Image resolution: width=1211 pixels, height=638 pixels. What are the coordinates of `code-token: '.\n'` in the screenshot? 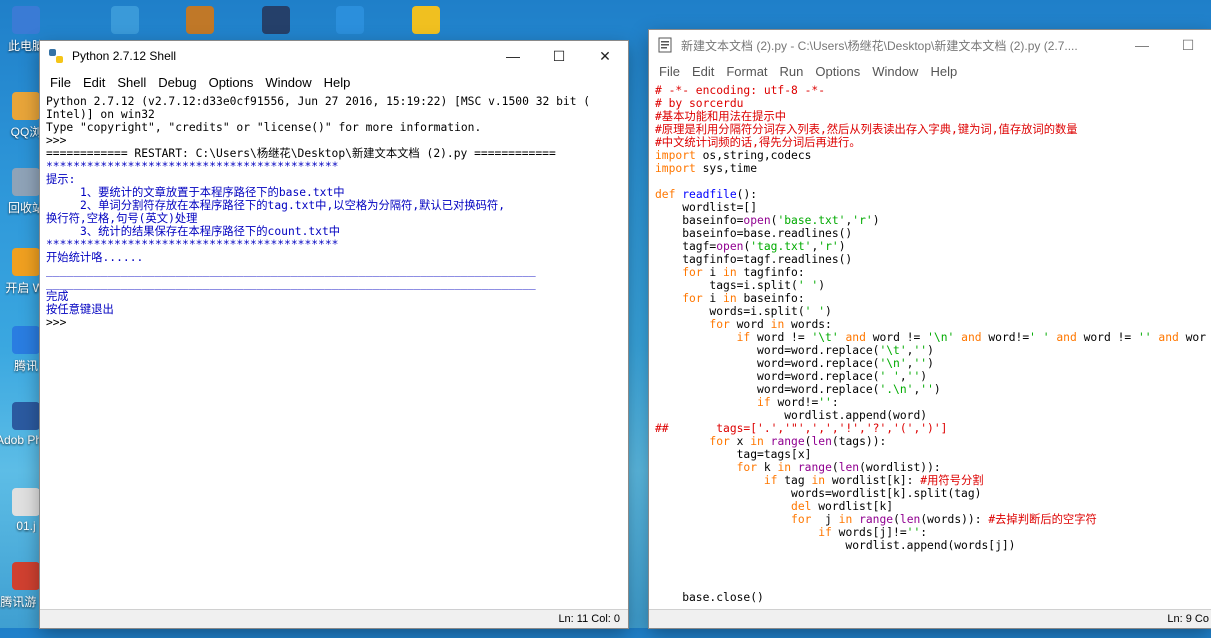 It's located at (896, 389).